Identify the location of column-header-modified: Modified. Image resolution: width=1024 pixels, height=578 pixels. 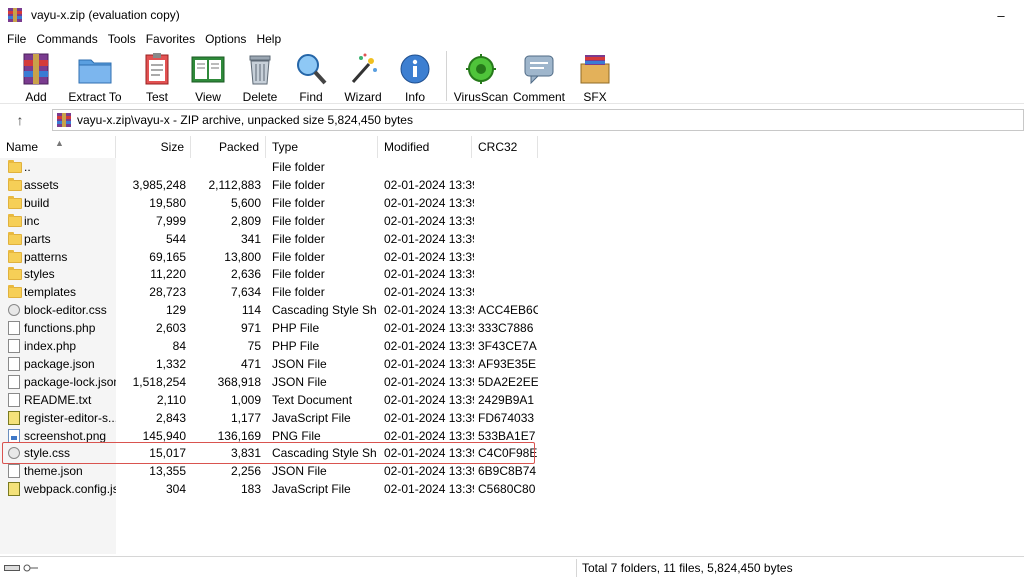
(425, 147).